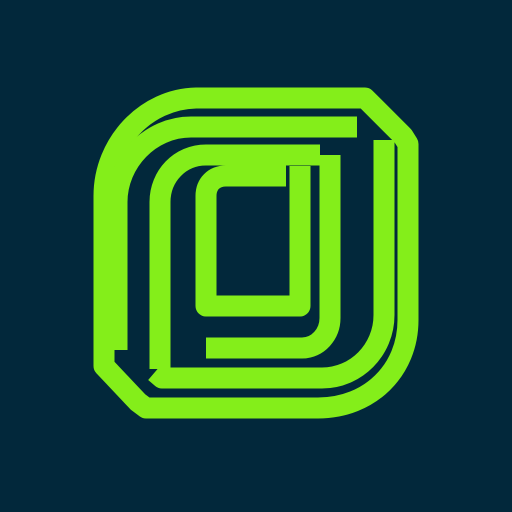 The image size is (512, 512). I want to click on logo-innermost-d, so click(253, 241).